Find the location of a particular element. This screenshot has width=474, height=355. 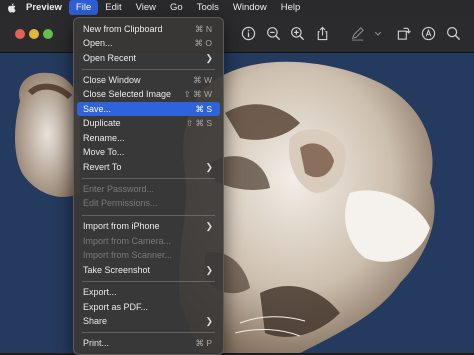

menu-item-label: Close Window is located at coordinates (112, 80).